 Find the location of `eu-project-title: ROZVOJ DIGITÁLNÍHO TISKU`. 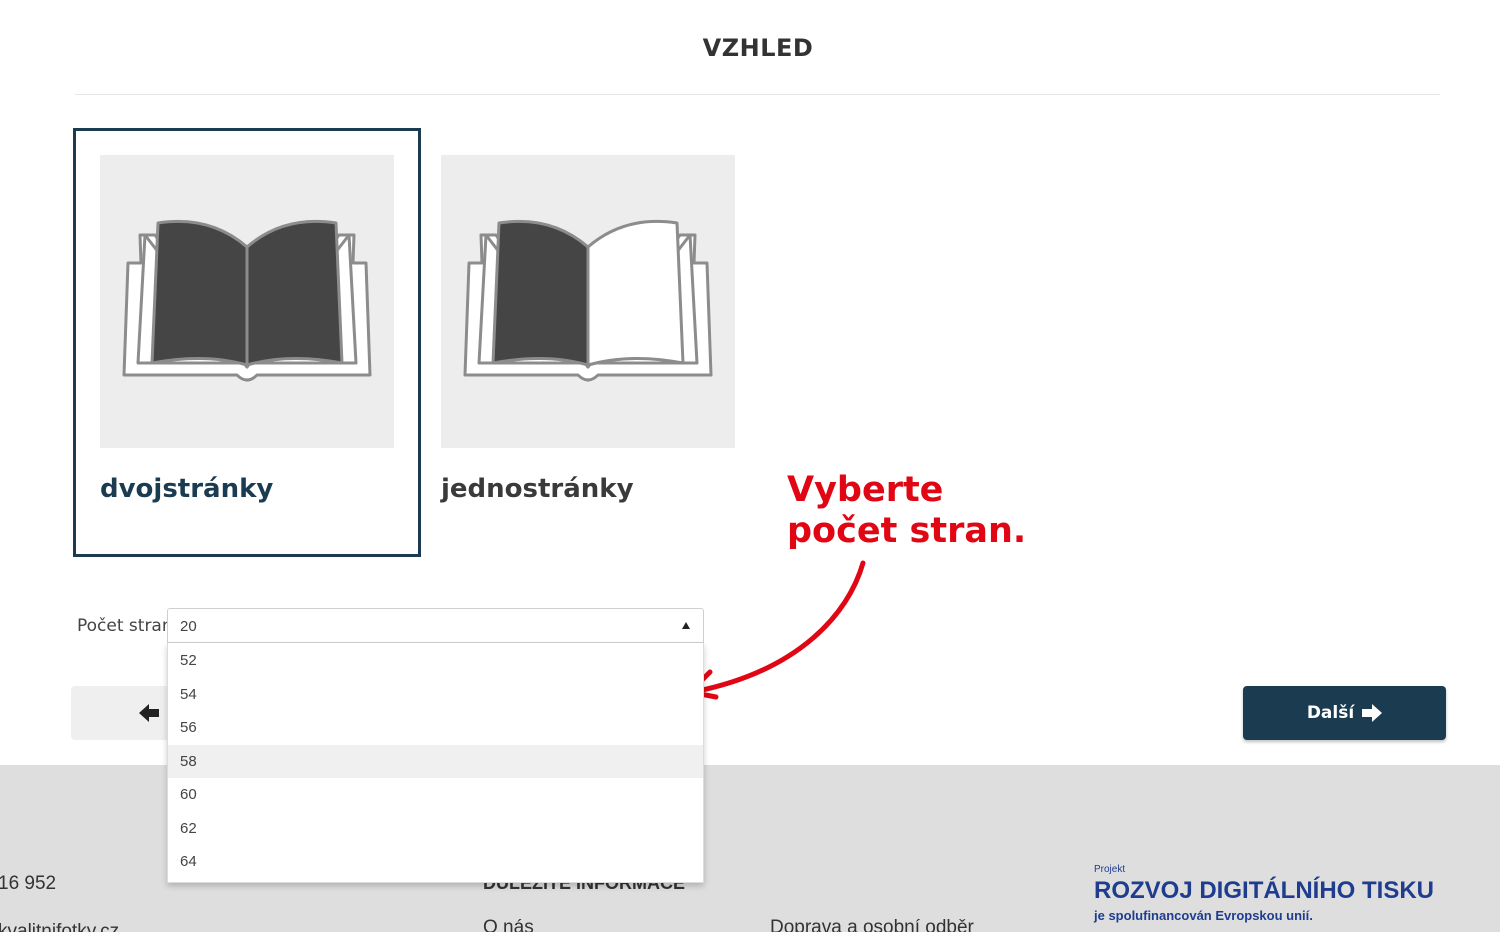

eu-project-title: ROZVOJ DIGITÁLNÍHO TISKU is located at coordinates (1264, 890).